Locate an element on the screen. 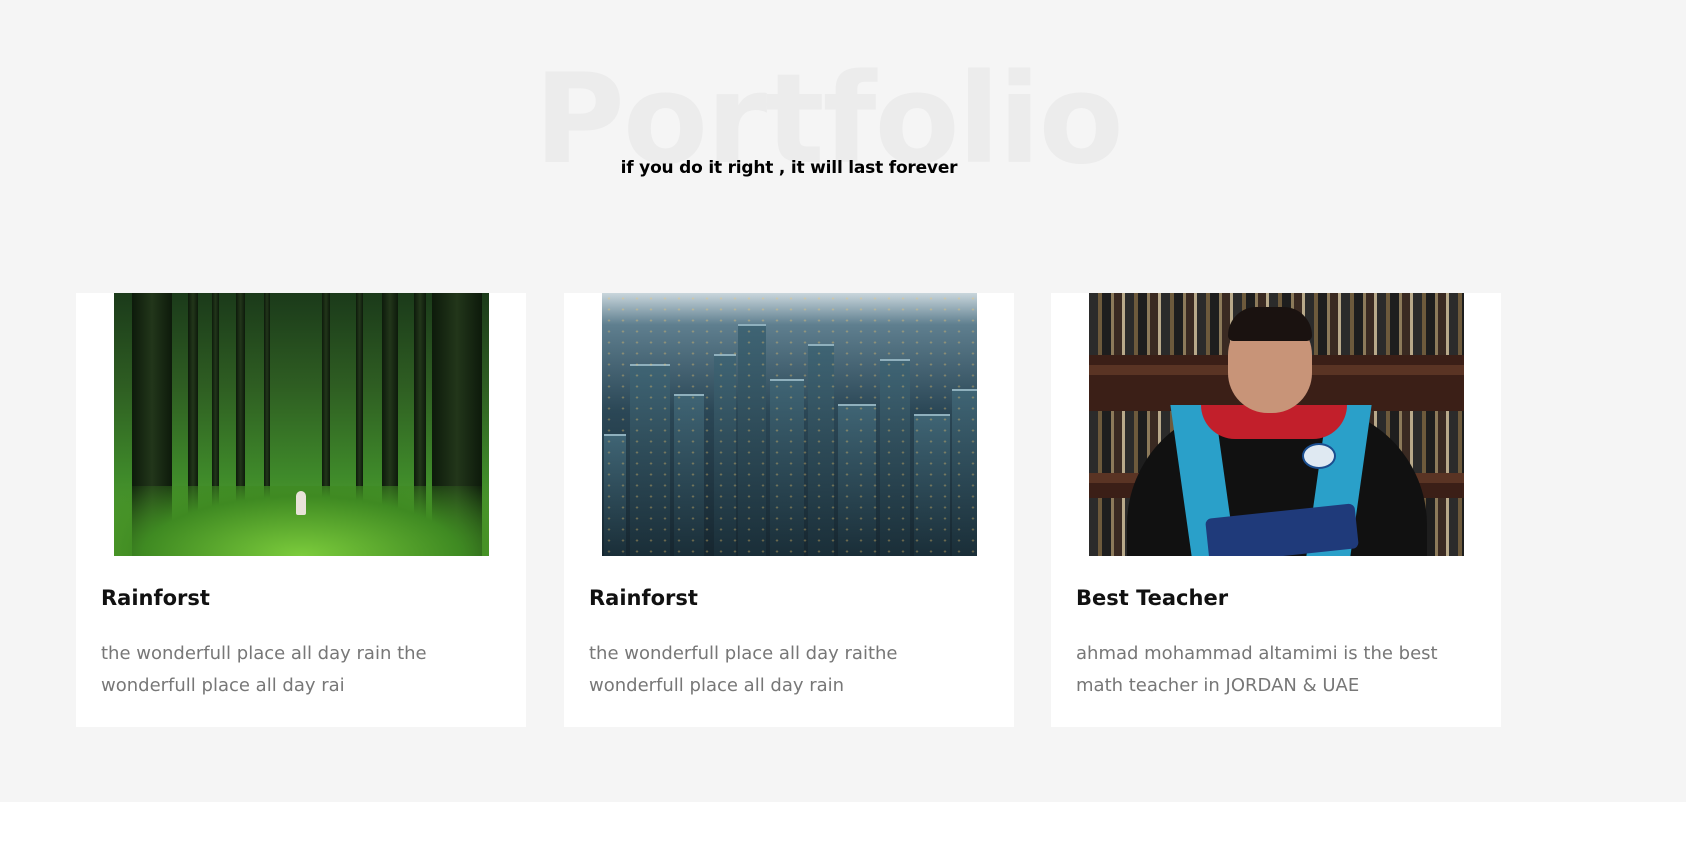 Image resolution: width=1686 pixels, height=864 pixels. city-image is located at coordinates (789, 424).